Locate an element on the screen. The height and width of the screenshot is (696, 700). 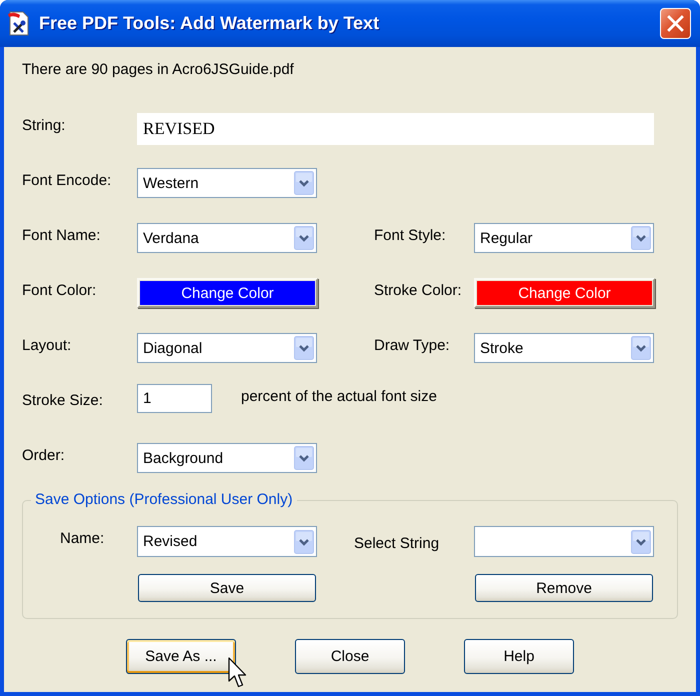
group-title: Save Options (Professional User Only) is located at coordinates (164, 500).